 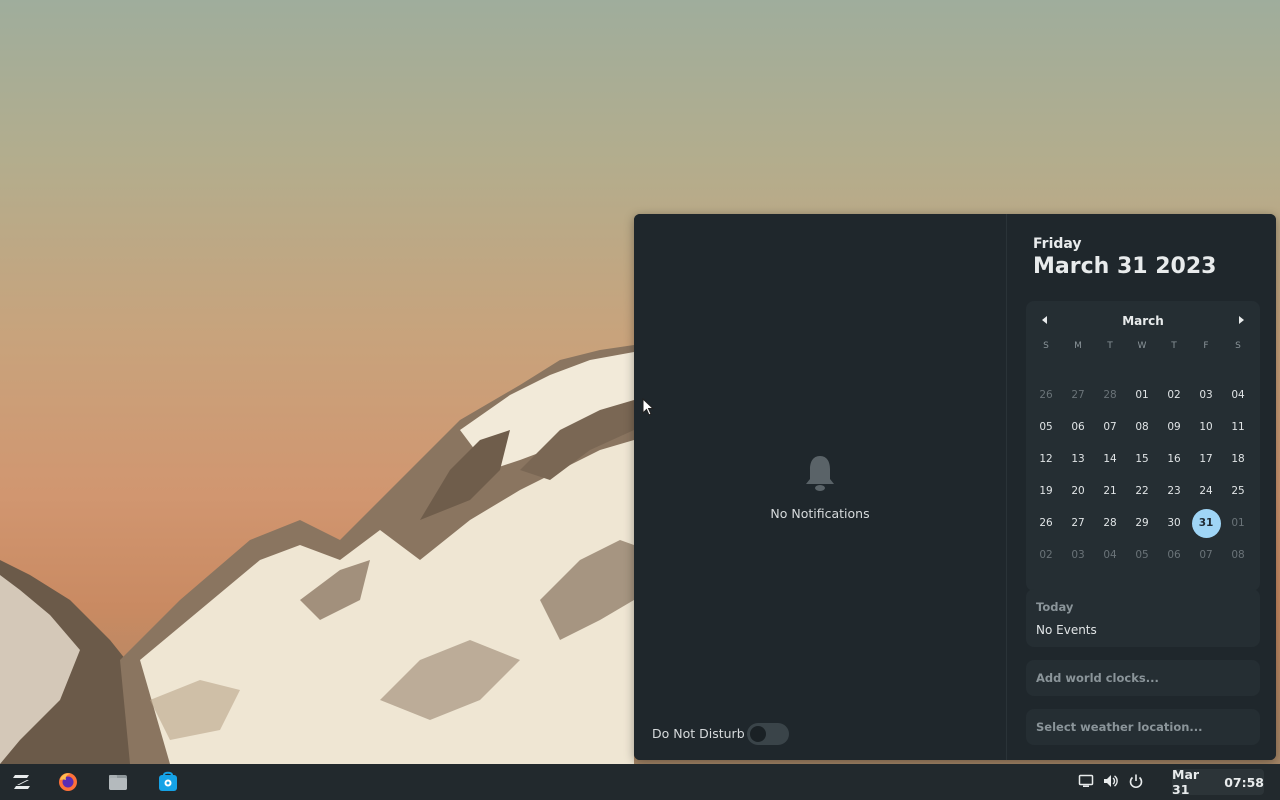 I want to click on calendar-week: 26 27 28 29 30 31 01, so click(x=1142, y=523).